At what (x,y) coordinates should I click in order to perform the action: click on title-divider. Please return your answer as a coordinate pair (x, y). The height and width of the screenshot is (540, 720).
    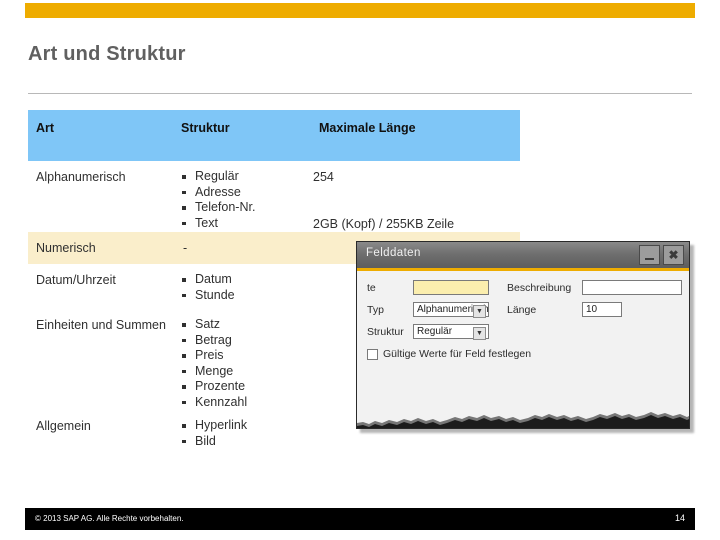
    Looking at the image, I should click on (360, 93).